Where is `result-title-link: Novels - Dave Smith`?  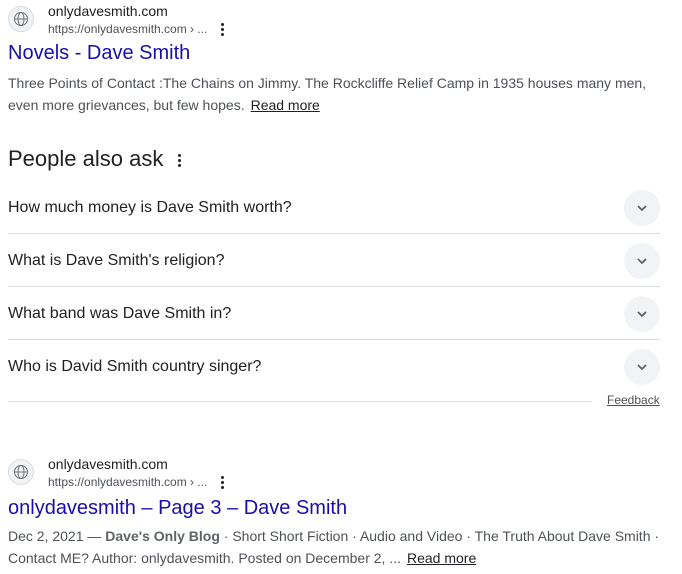
result-title-link: Novels - Dave Smith is located at coordinates (99, 53).